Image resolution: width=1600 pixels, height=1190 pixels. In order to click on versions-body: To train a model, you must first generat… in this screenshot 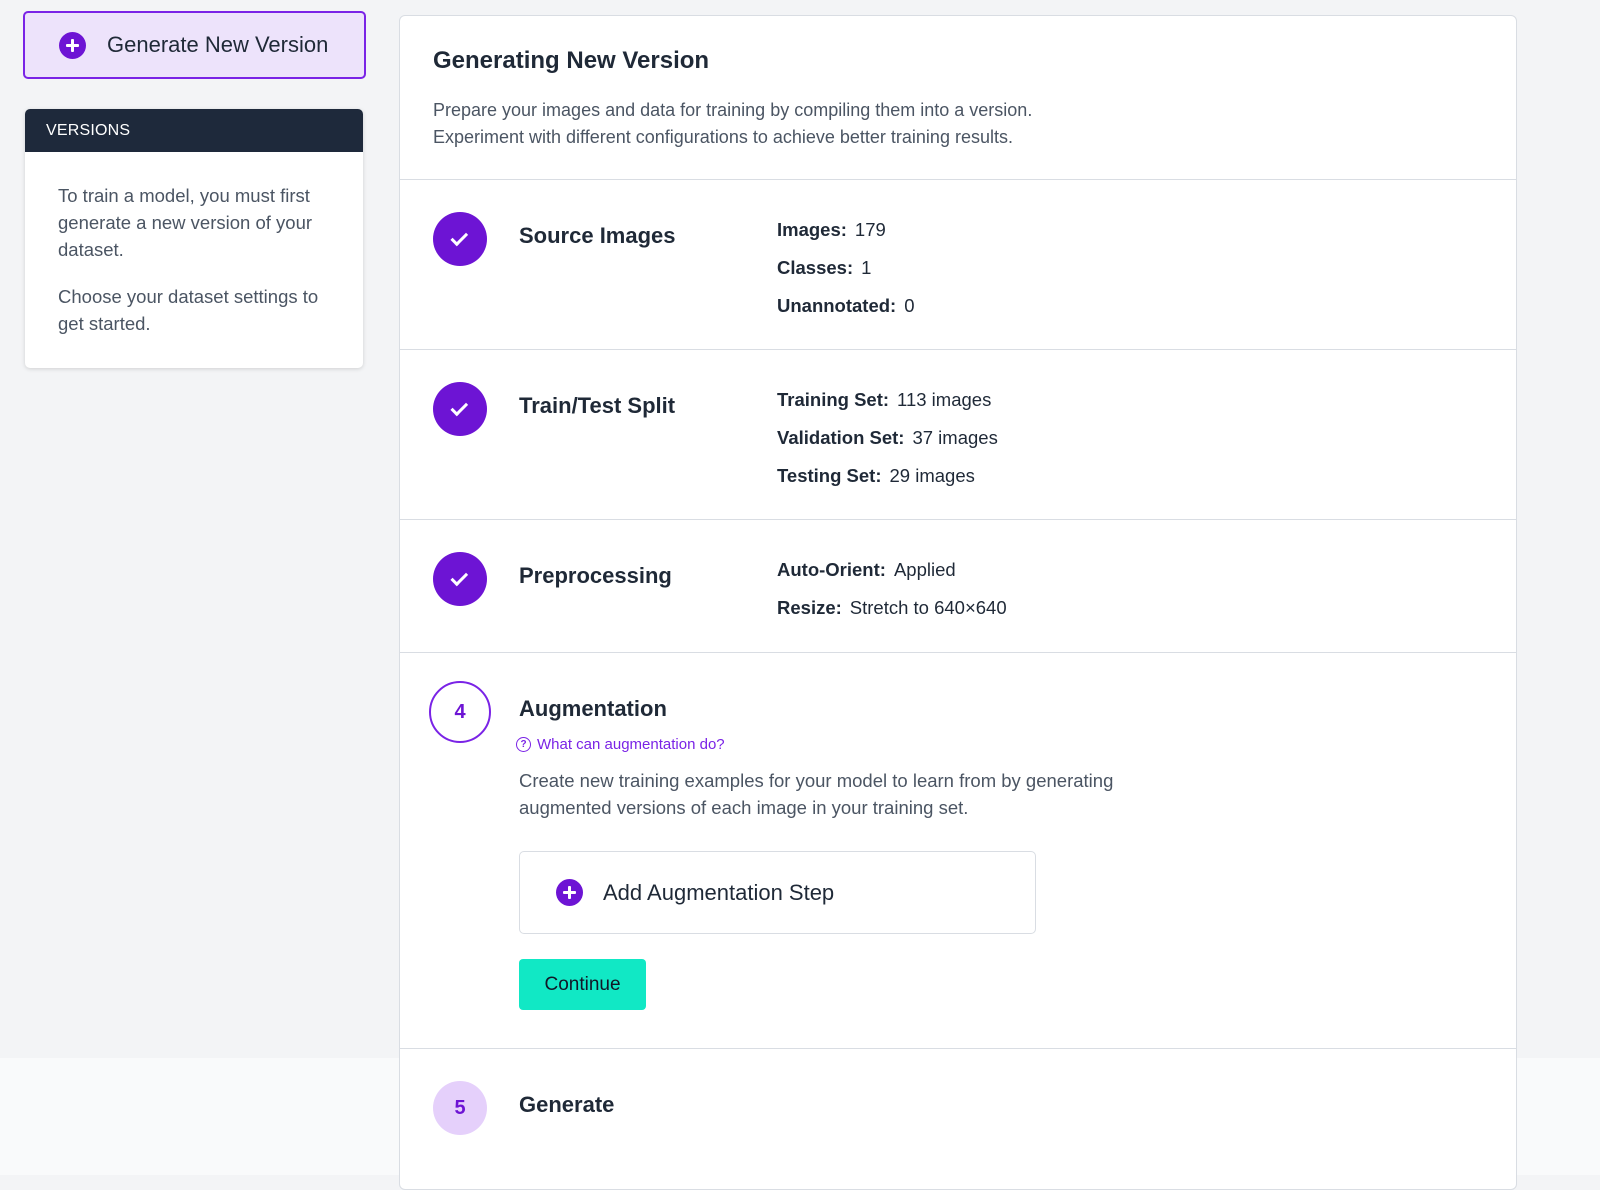, I will do `click(194, 244)`.